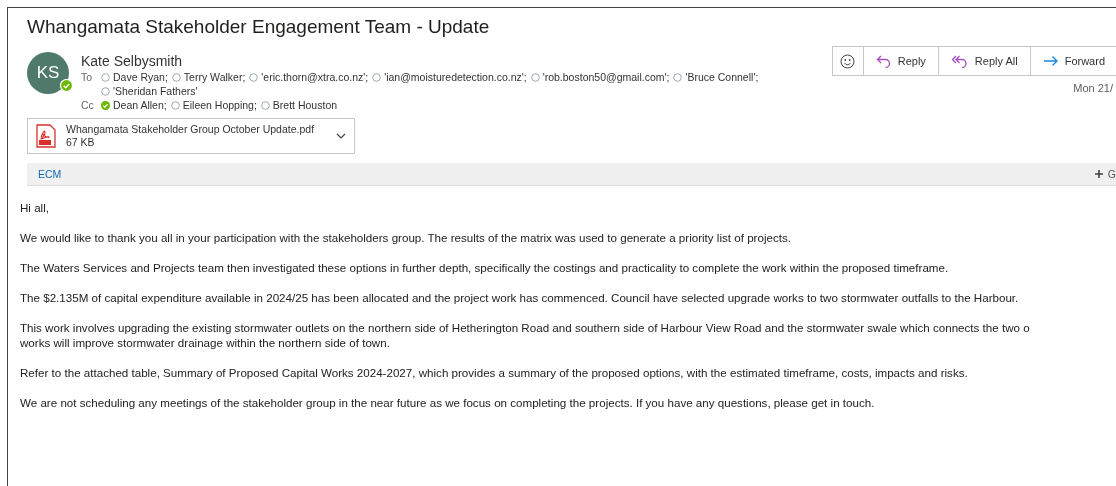 This screenshot has width=1116, height=486. Describe the element at coordinates (50, 174) in the screenshot. I see `addin-link: ECM` at that location.